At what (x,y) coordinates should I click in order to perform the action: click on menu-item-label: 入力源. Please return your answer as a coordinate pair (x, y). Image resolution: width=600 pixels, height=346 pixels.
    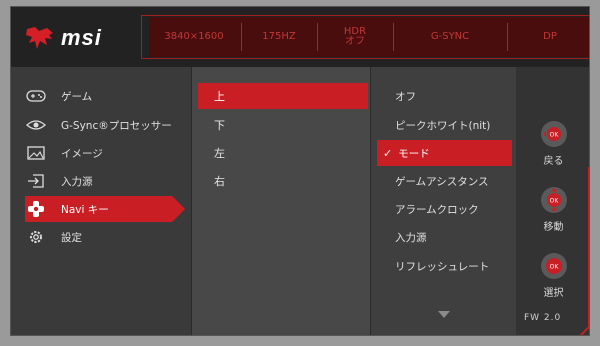
    Looking at the image, I should click on (77, 181).